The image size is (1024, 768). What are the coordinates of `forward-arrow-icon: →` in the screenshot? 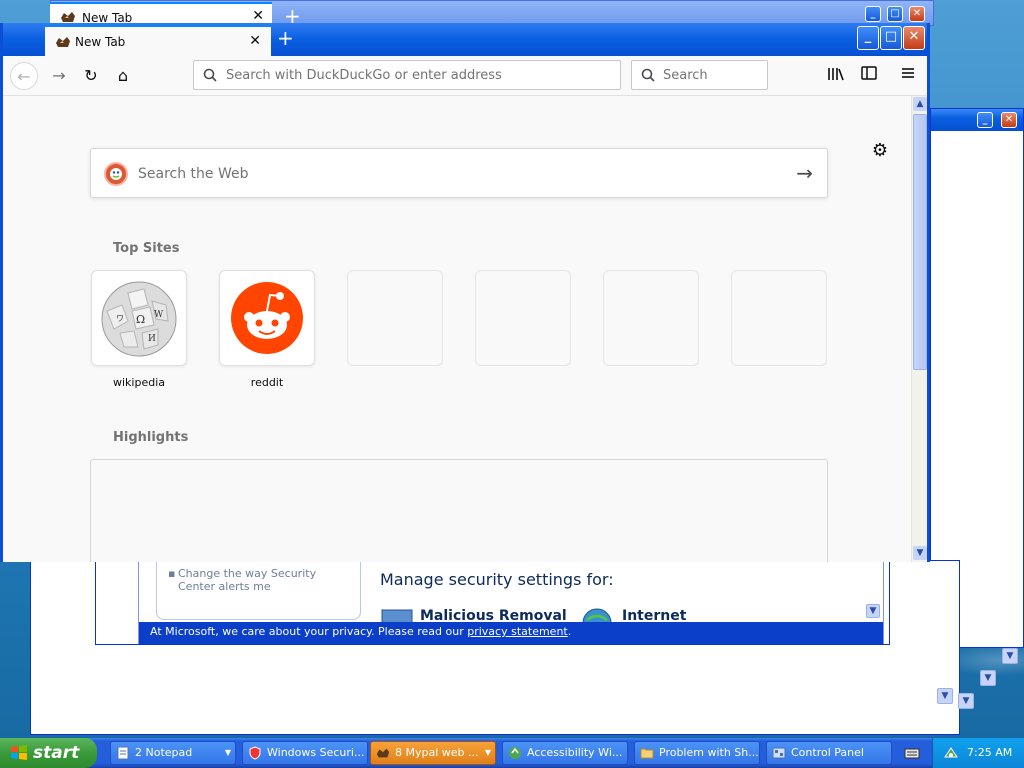 It's located at (59, 76).